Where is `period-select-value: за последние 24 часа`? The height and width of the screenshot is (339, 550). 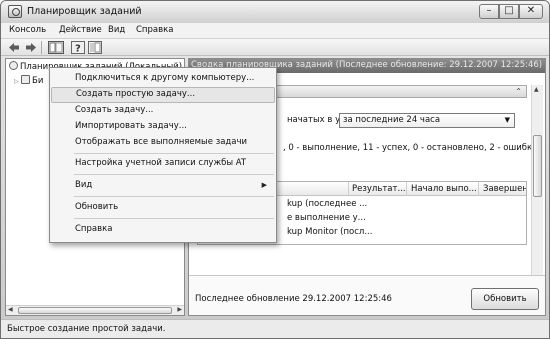 period-select-value: за последние 24 часа is located at coordinates (392, 120).